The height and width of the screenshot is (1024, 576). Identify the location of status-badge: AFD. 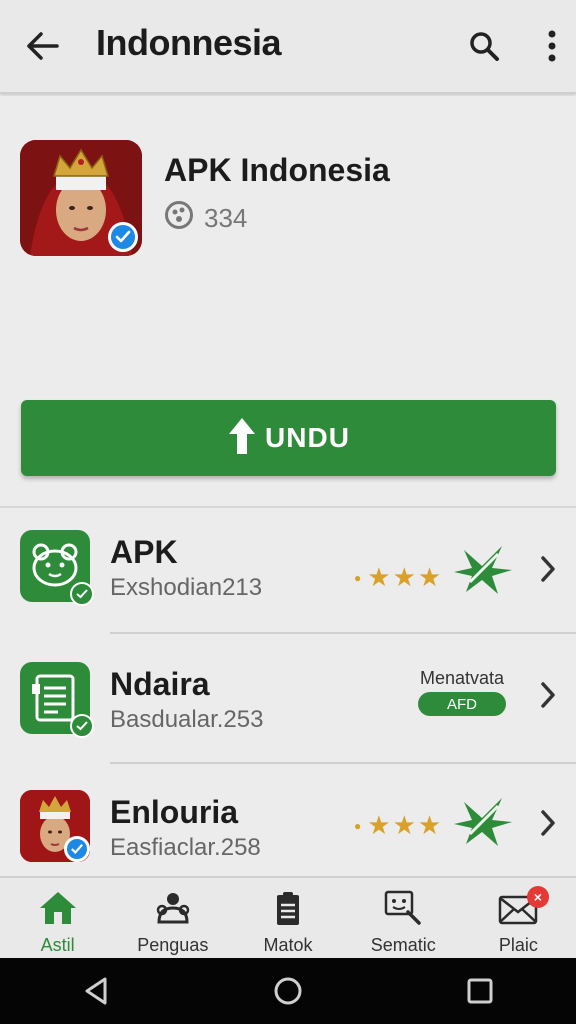
(462, 704).